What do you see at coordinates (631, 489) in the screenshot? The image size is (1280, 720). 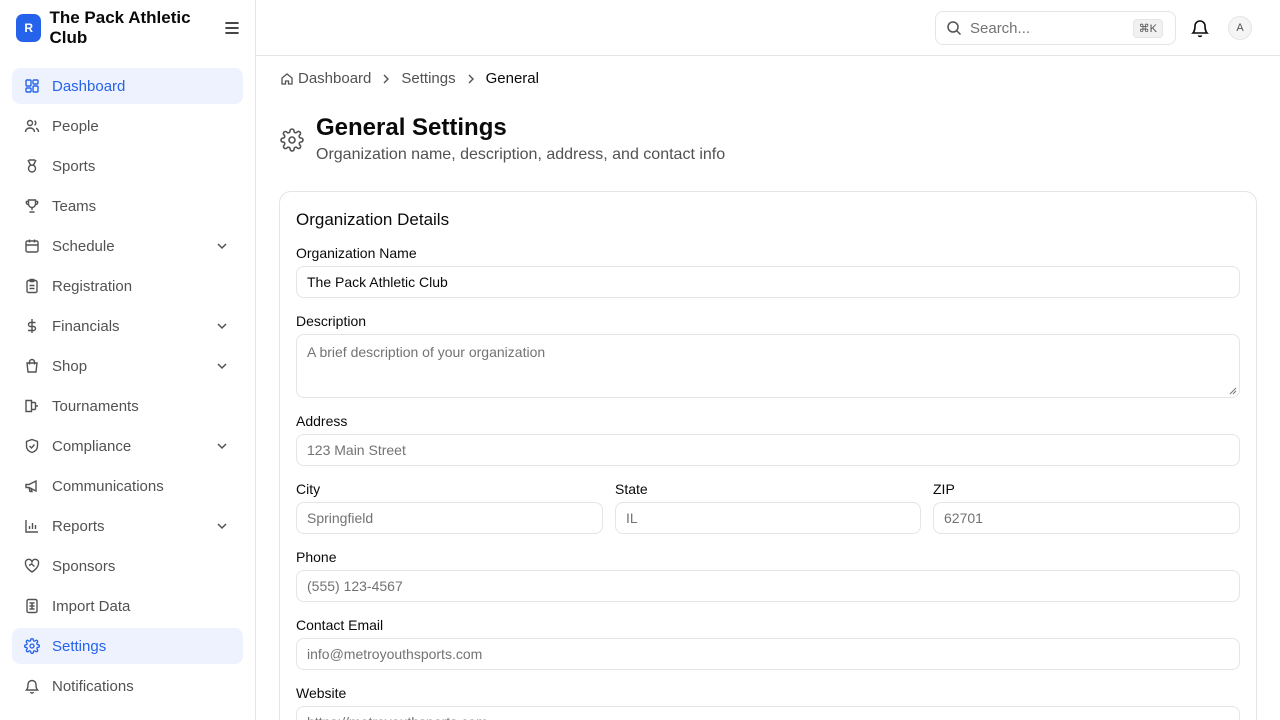 I see `state-label: State` at bounding box center [631, 489].